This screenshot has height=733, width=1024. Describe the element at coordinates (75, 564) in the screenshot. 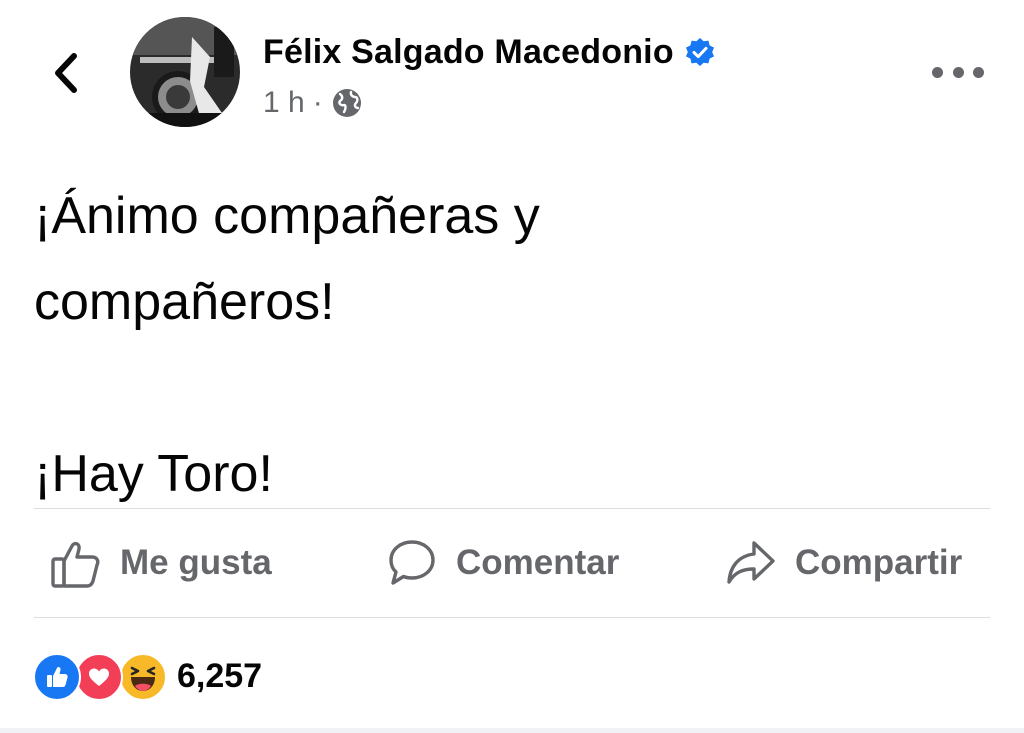

I see `thumbs-up-icon` at that location.